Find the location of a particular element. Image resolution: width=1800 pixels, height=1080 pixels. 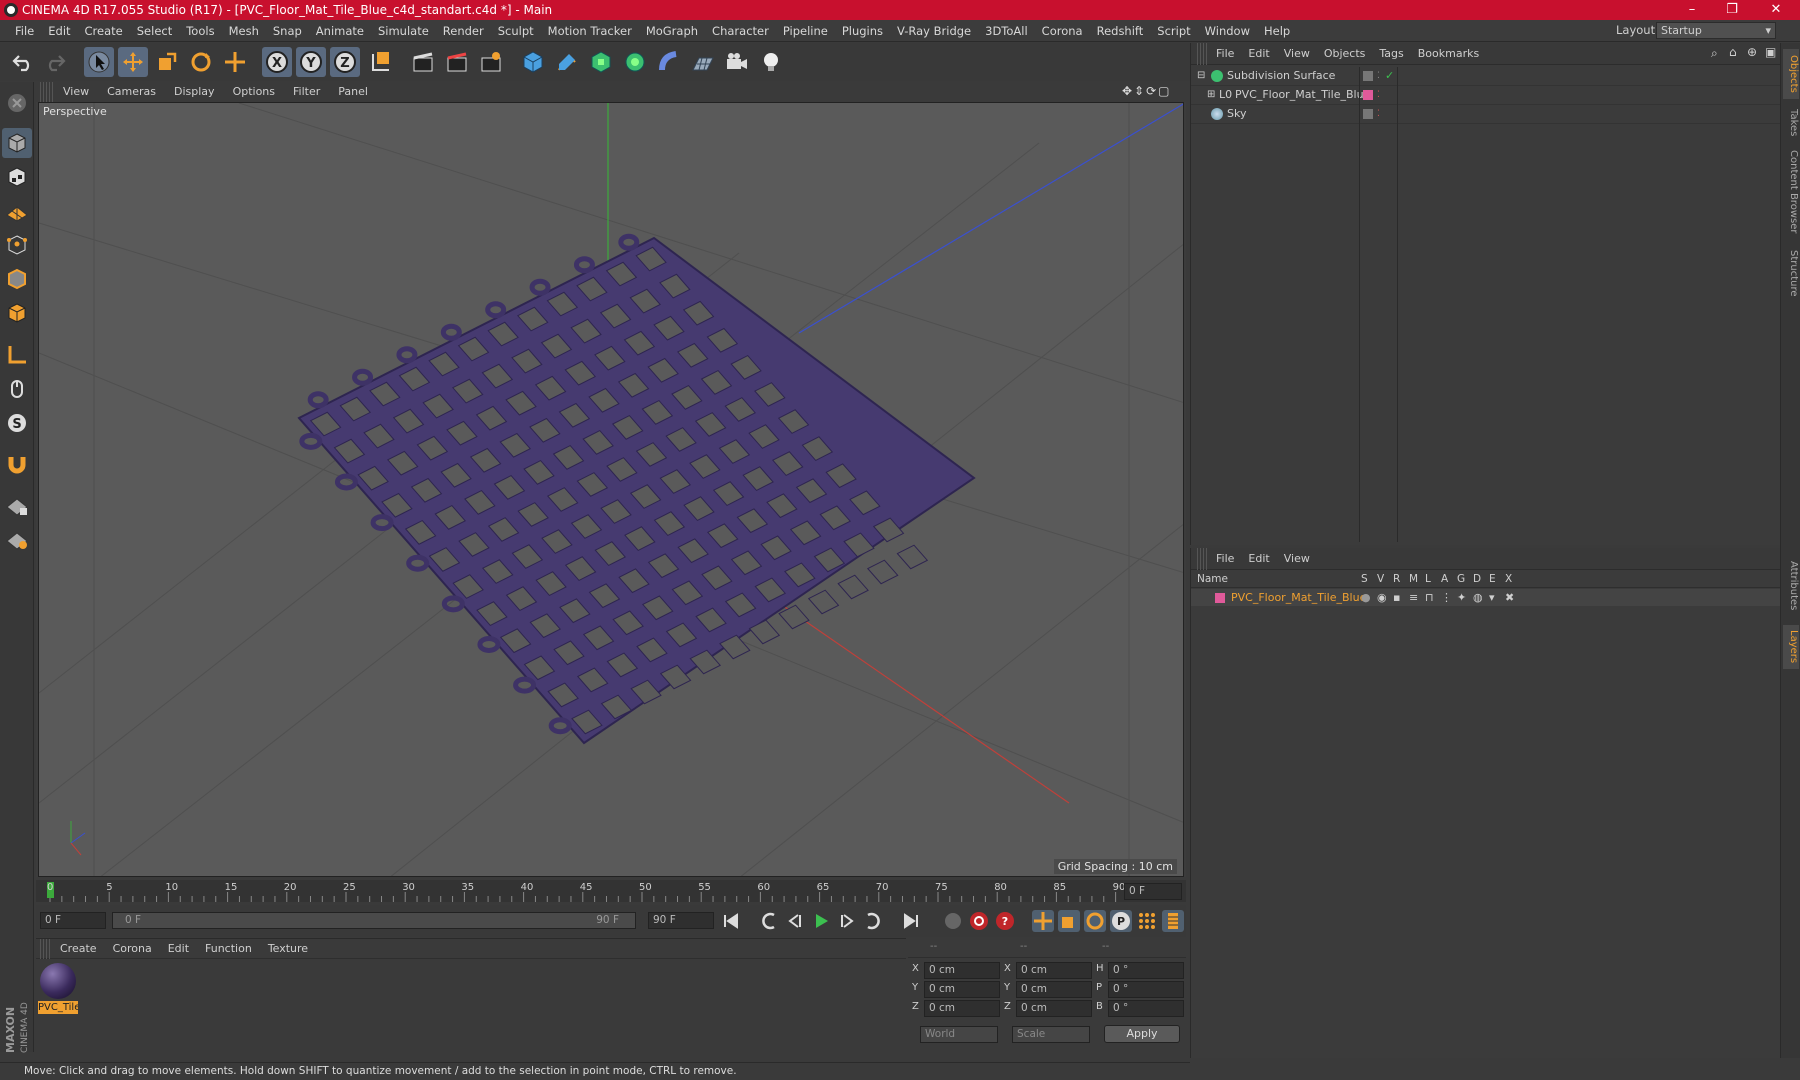

rotation-p-field: 0 ° is located at coordinates (1146, 989).